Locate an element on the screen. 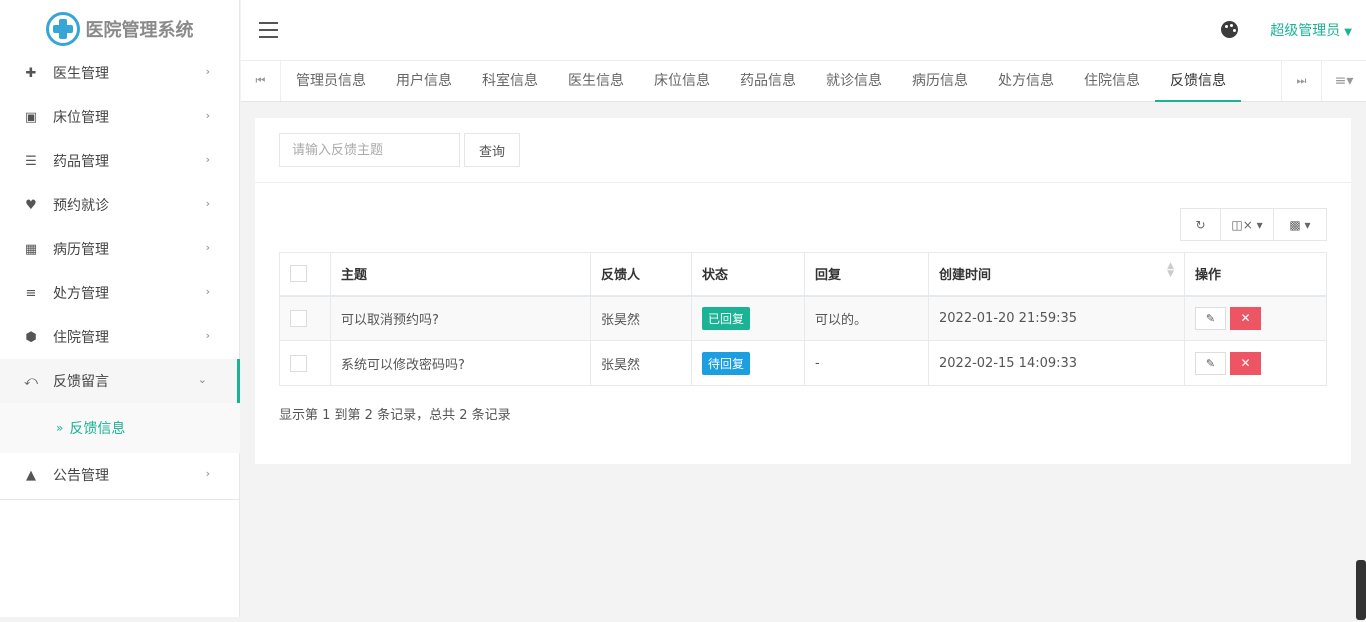  refresh-button: ↻ is located at coordinates (1201, 224).